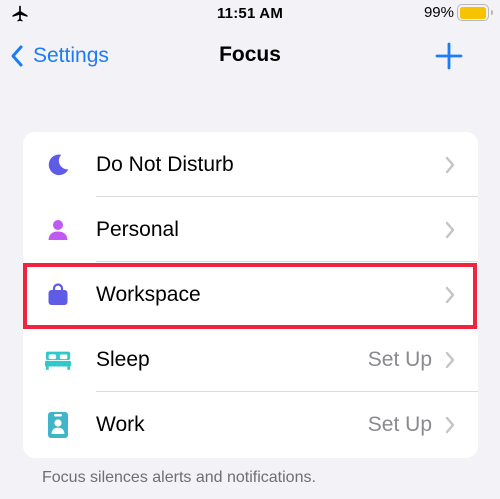 This screenshot has width=500, height=499. Describe the element at coordinates (250, 359) in the screenshot. I see `focus-item-sleep: Sleep Set Up` at that location.